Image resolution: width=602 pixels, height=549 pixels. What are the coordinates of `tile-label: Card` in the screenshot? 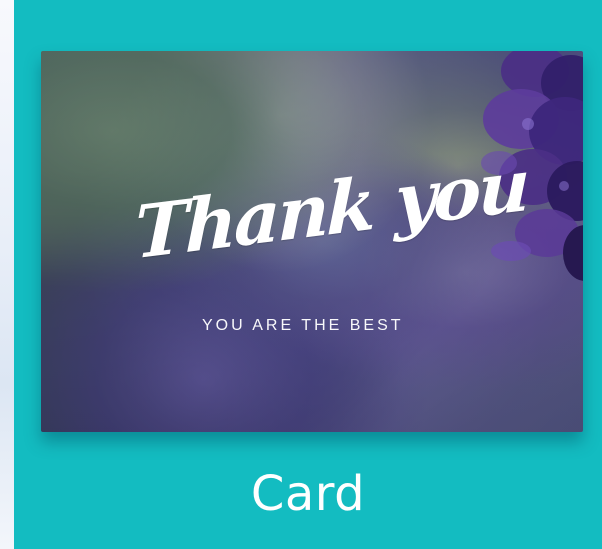 It's located at (308, 494).